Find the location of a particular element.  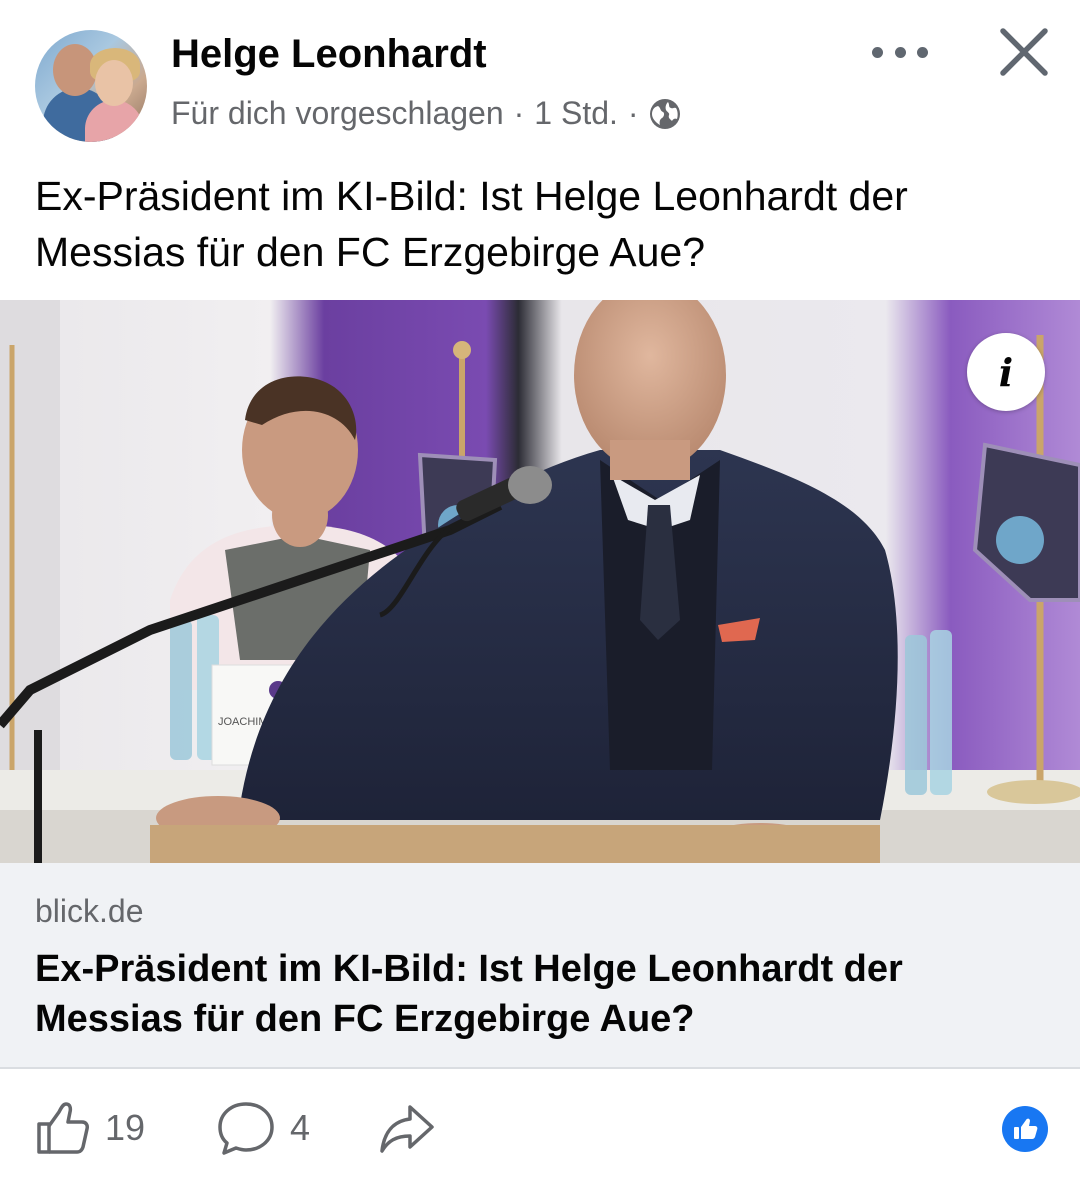

comment-count: 4 is located at coordinates (300, 1127).